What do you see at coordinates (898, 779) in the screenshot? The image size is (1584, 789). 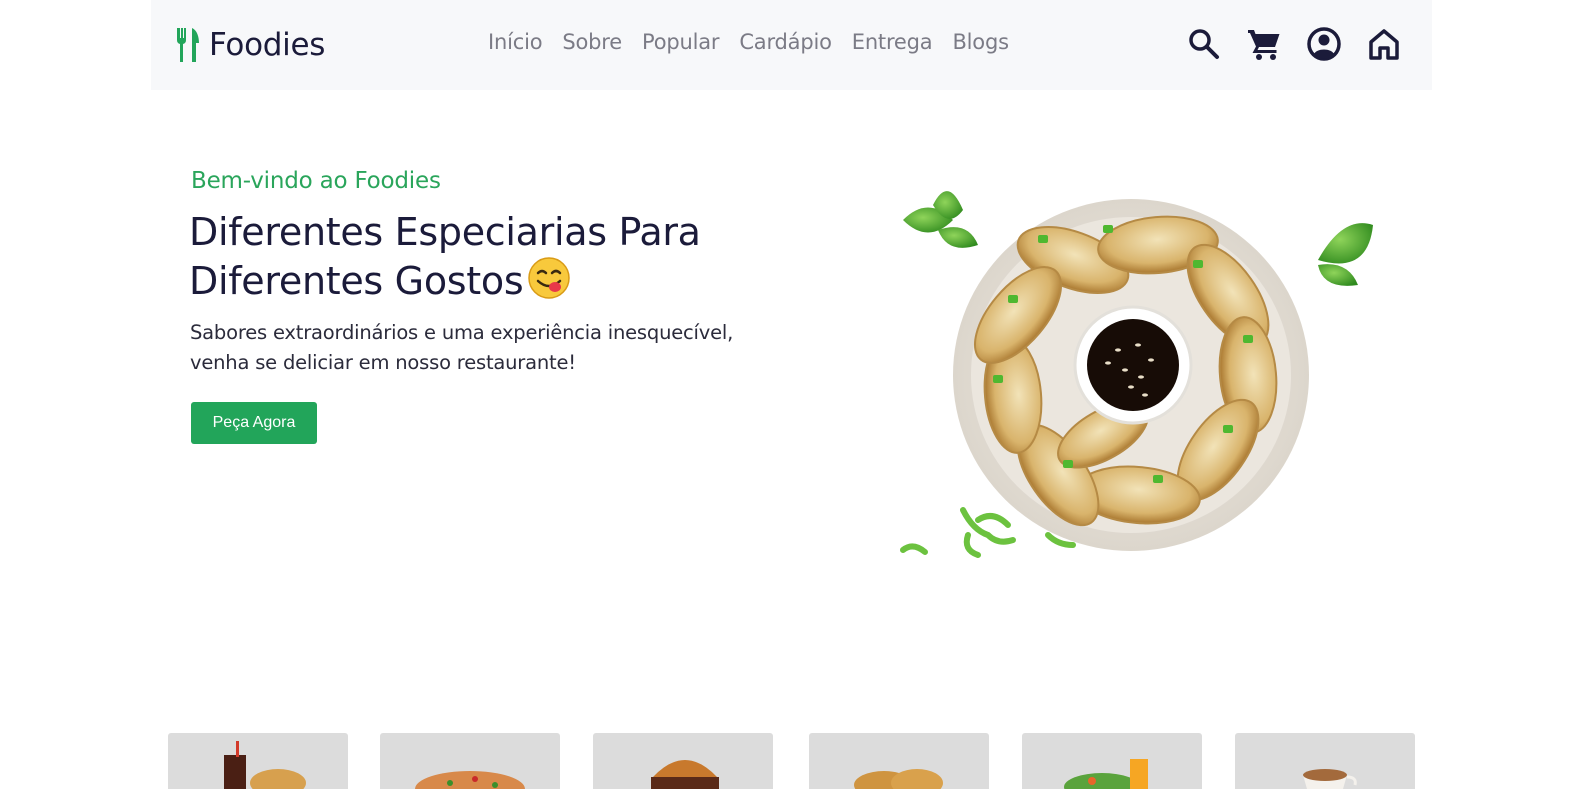 I see `fried-chicken-image` at bounding box center [898, 779].